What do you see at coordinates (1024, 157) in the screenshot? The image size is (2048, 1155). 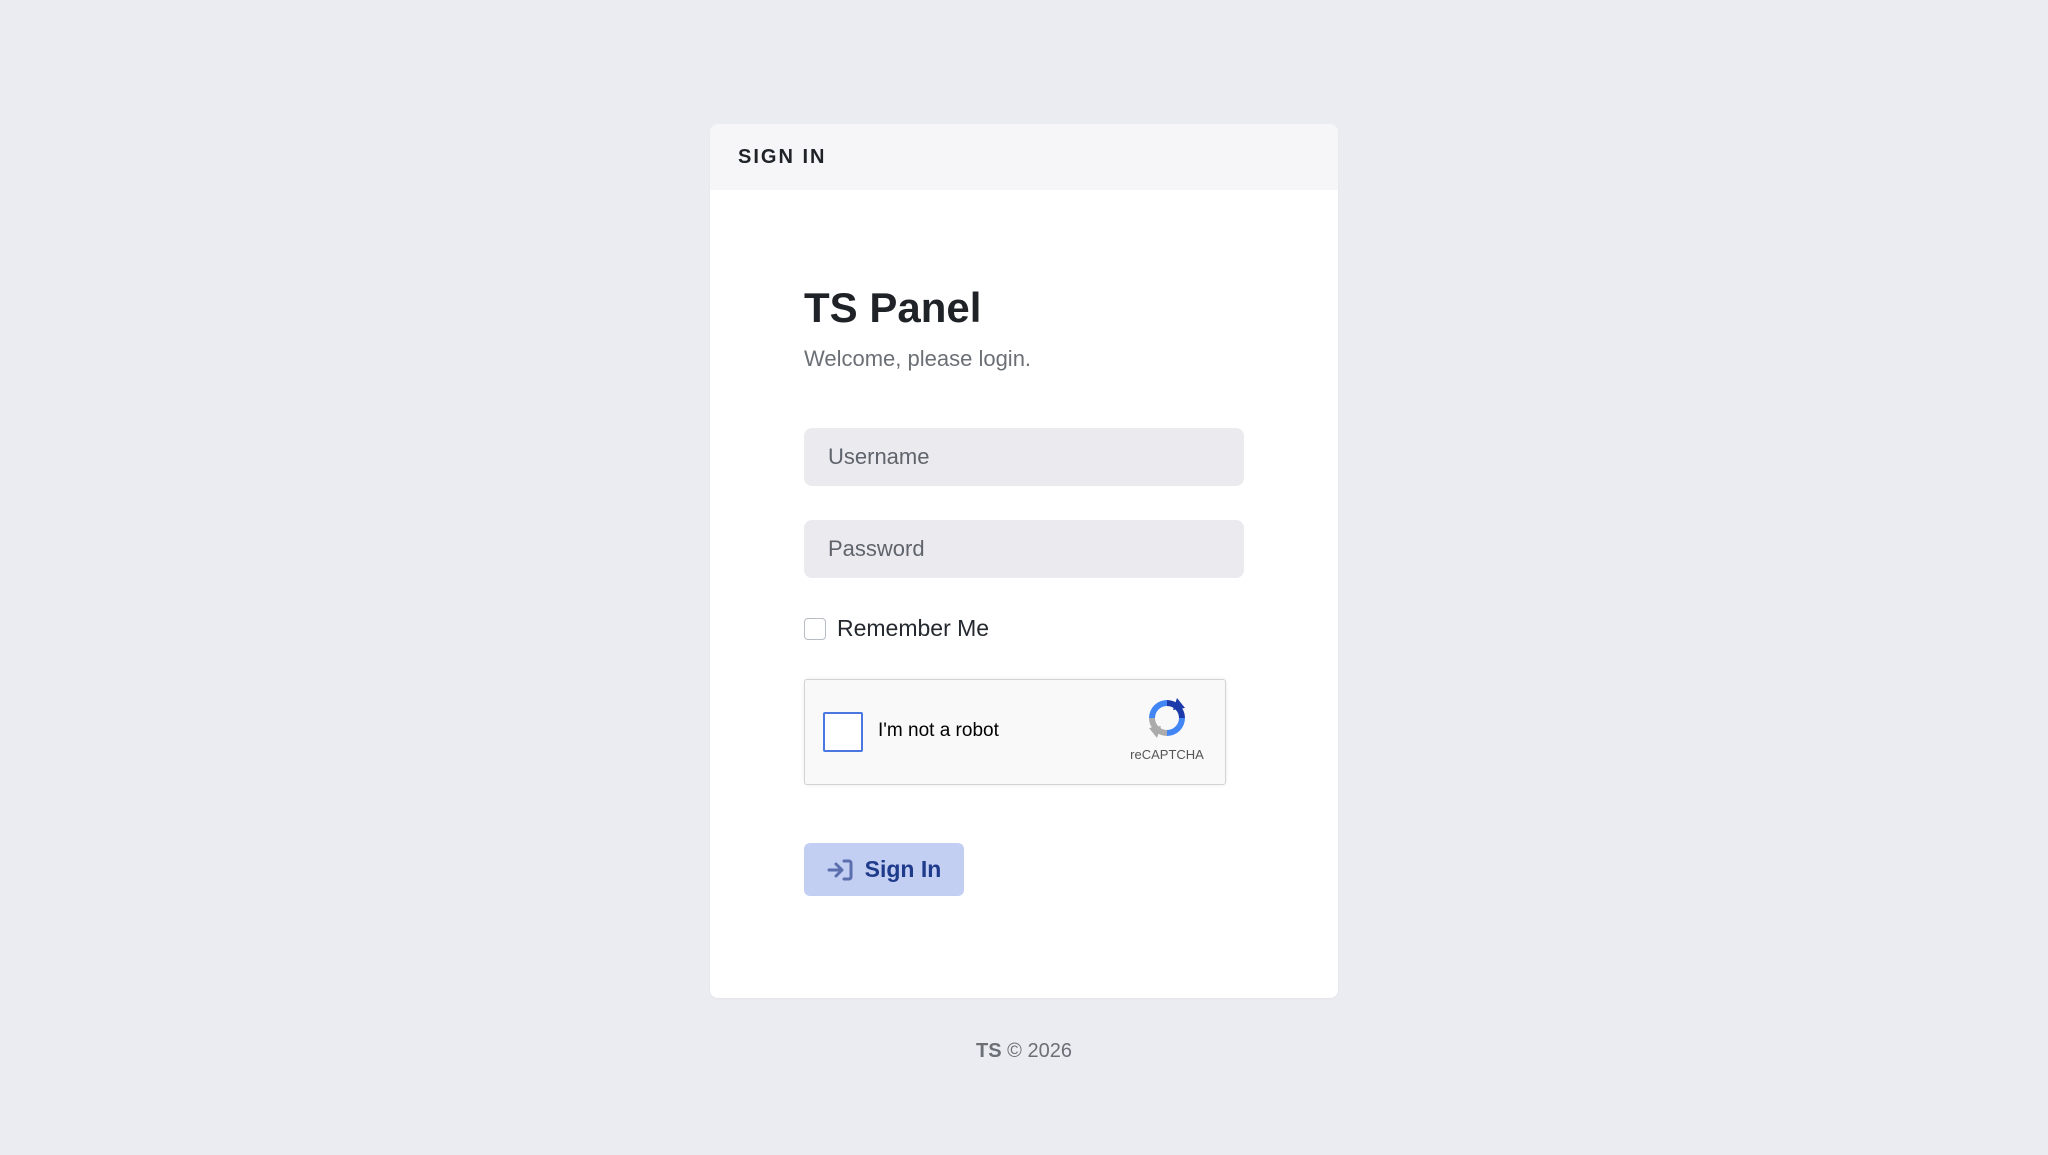 I see `card-header: SIGN IN` at bounding box center [1024, 157].